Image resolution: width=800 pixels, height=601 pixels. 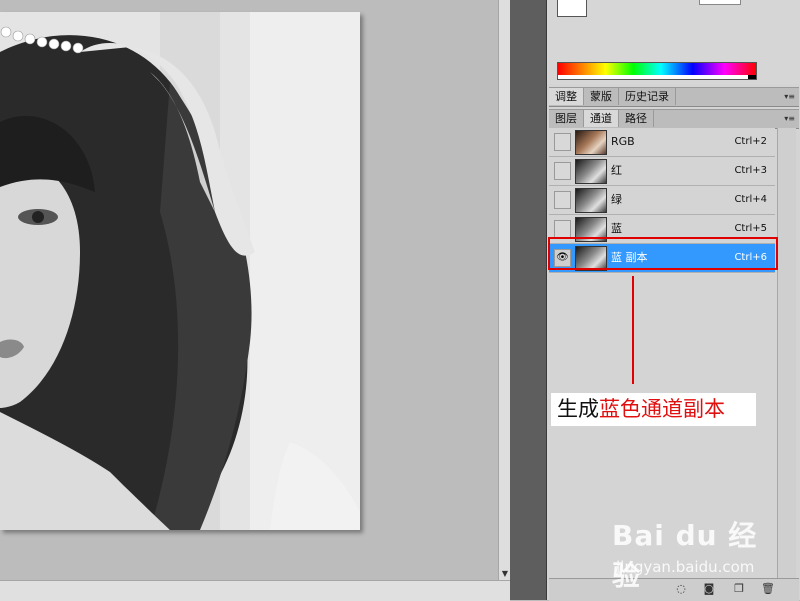 I want to click on channel-name: RGB, so click(x=623, y=141).